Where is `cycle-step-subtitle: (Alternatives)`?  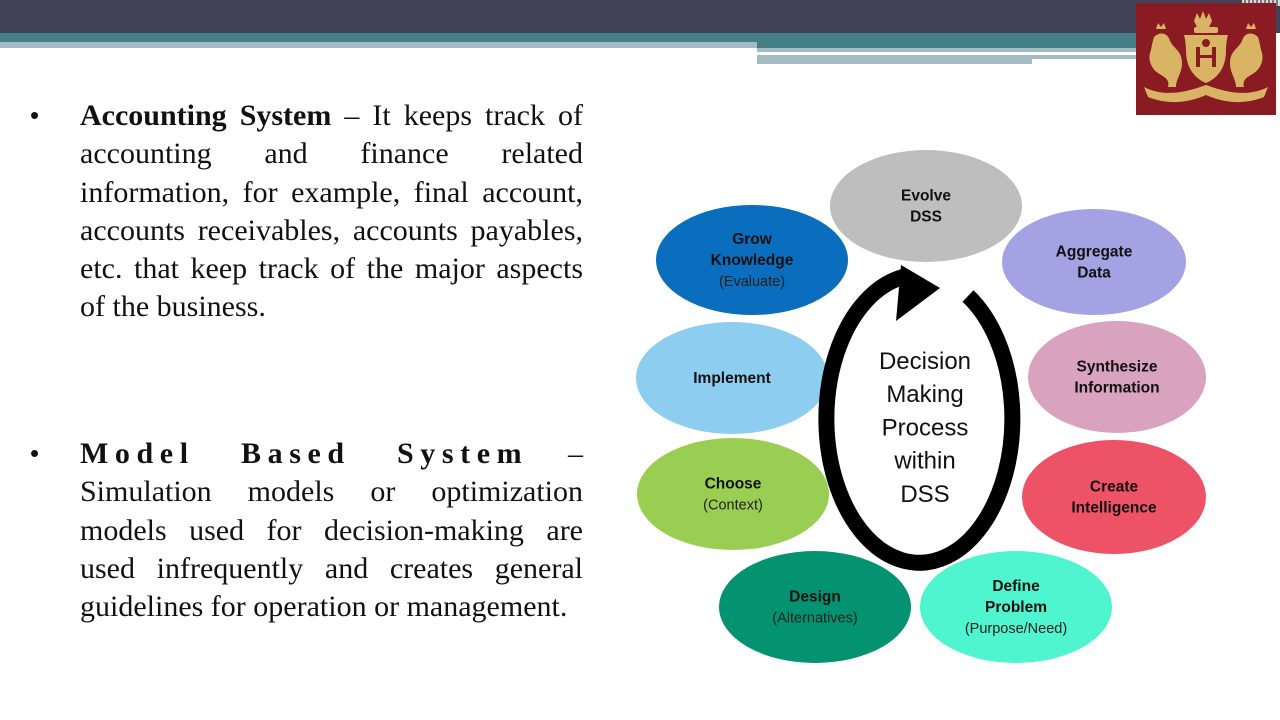 cycle-step-subtitle: (Alternatives) is located at coordinates (814, 619).